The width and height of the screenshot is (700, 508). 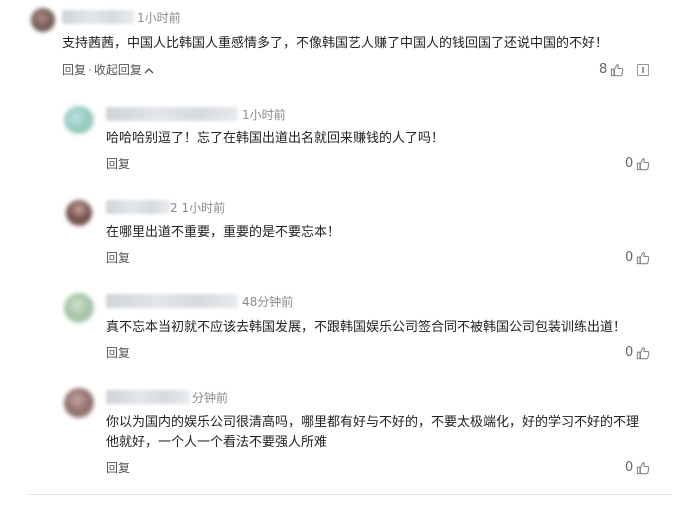 What do you see at coordinates (275, 138) in the screenshot?
I see `reply-text: 哈哈哈别逗了！忘了在韩国出道出名就回来赚钱的人了吗！` at bounding box center [275, 138].